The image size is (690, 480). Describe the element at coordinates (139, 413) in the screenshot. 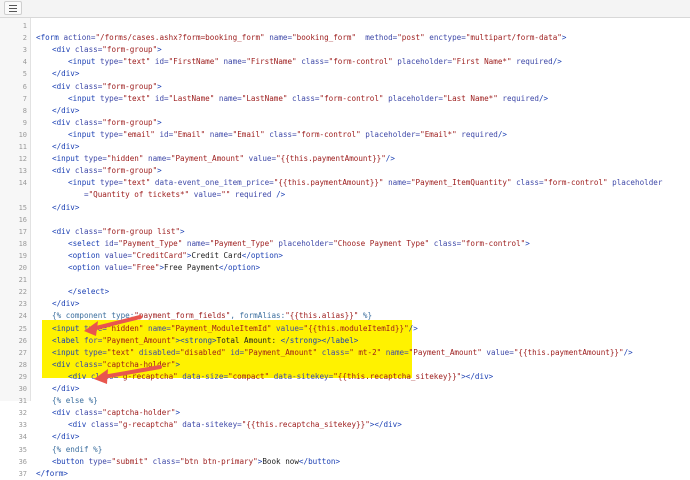

I see `code-token: "captcha-holder"` at that location.